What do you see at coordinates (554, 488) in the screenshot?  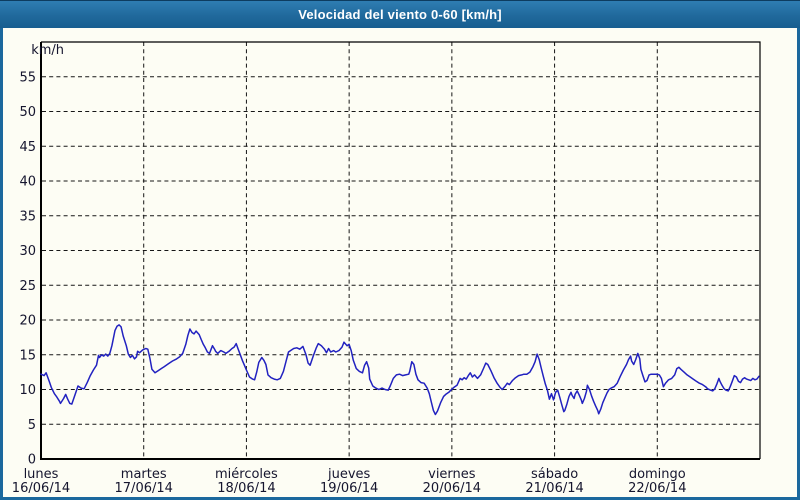 I see `date-label: 21/06/14` at bounding box center [554, 488].